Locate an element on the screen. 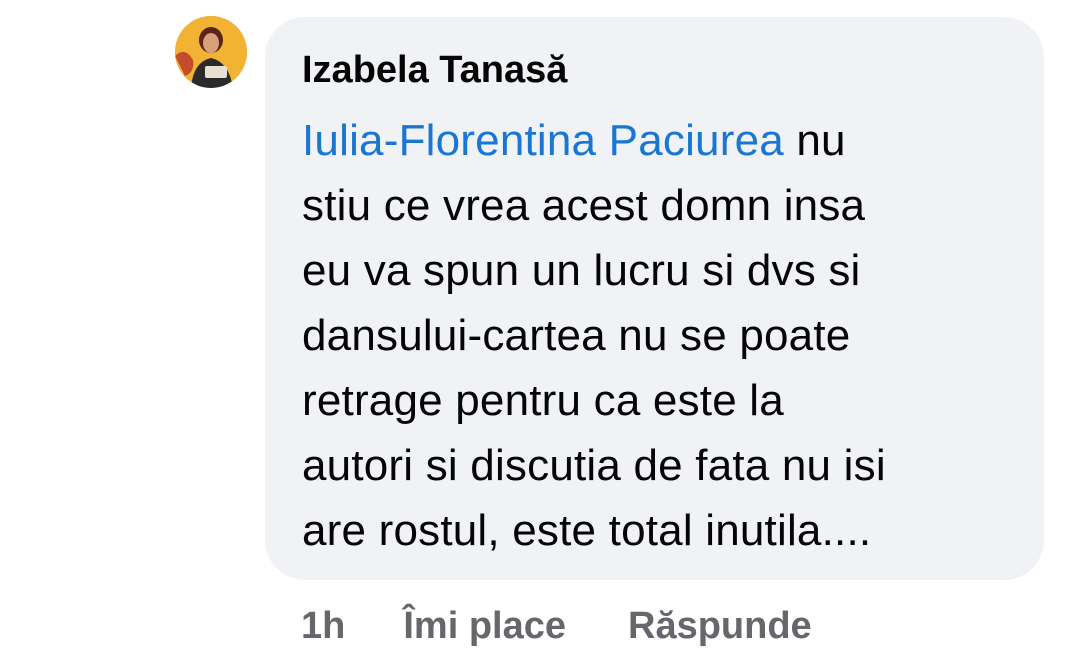 The height and width of the screenshot is (658, 1080). avatar-photo-icon is located at coordinates (211, 52).